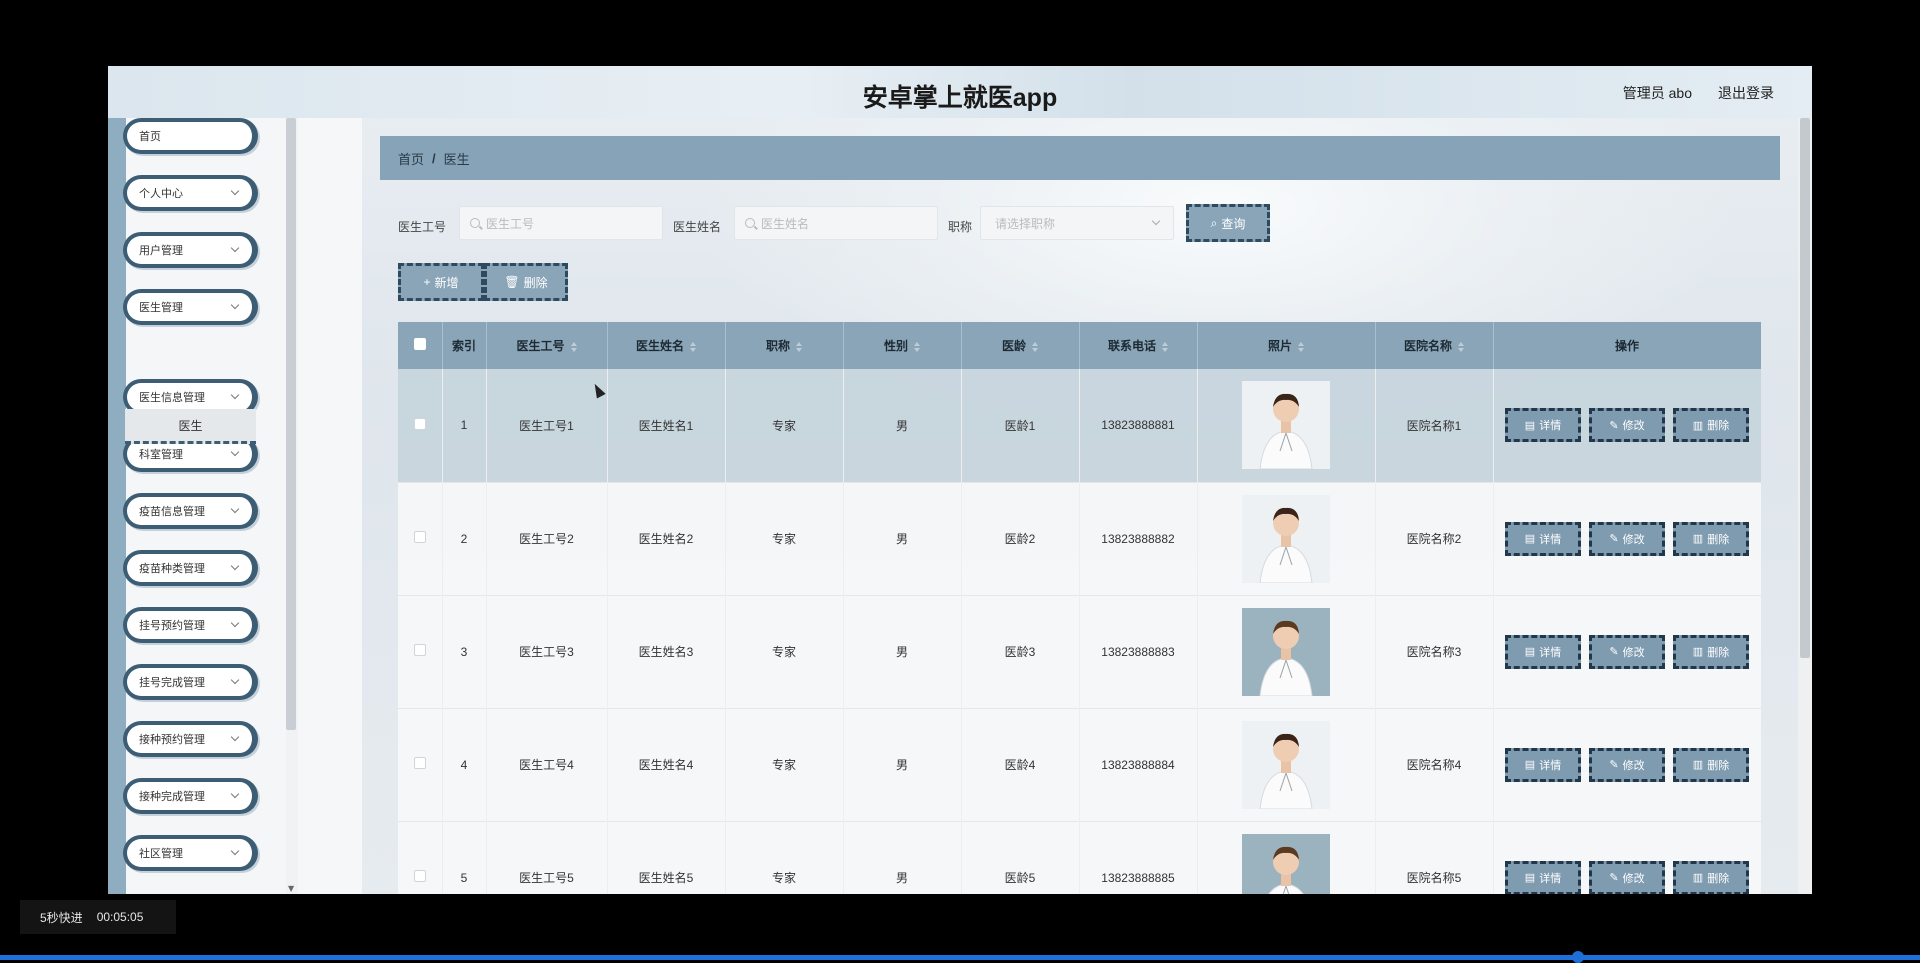 The width and height of the screenshot is (1920, 963). I want to click on column-header: 医龄, so click(1020, 345).